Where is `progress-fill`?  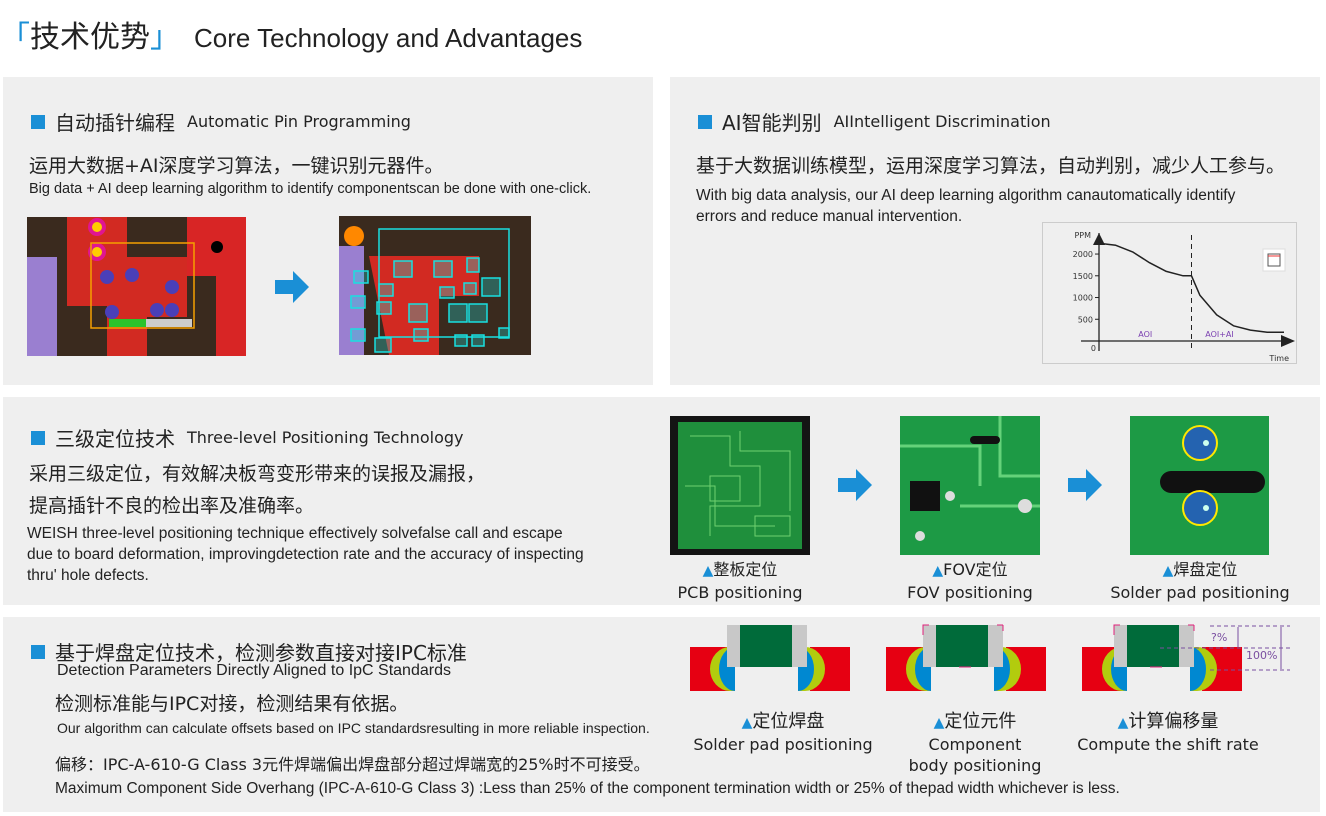
progress-fill is located at coordinates (127, 323).